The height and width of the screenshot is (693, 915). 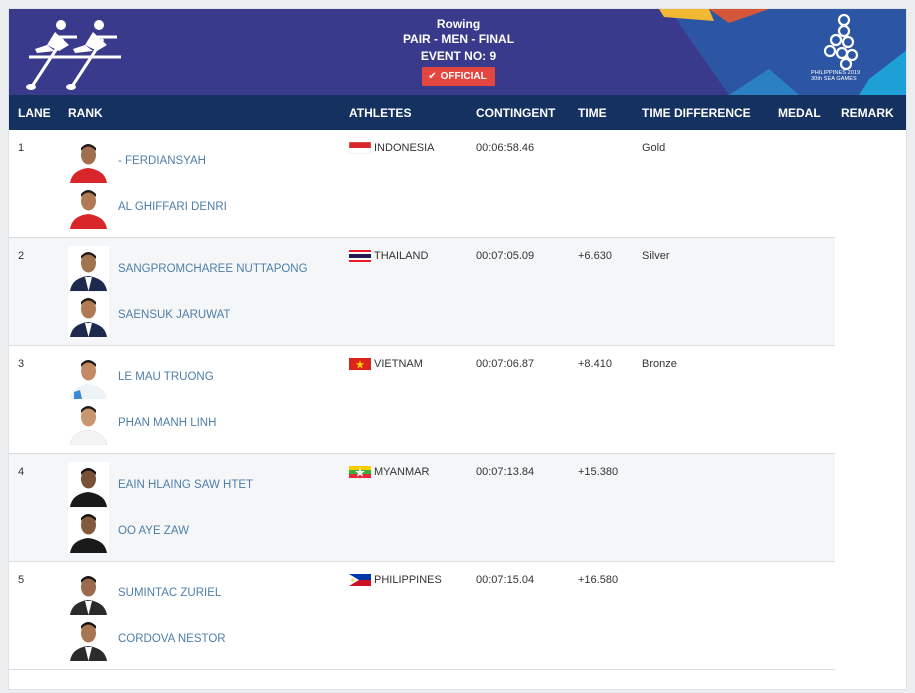 What do you see at coordinates (696, 113) in the screenshot?
I see `col-time-difference: TIME DIFFERENCE` at bounding box center [696, 113].